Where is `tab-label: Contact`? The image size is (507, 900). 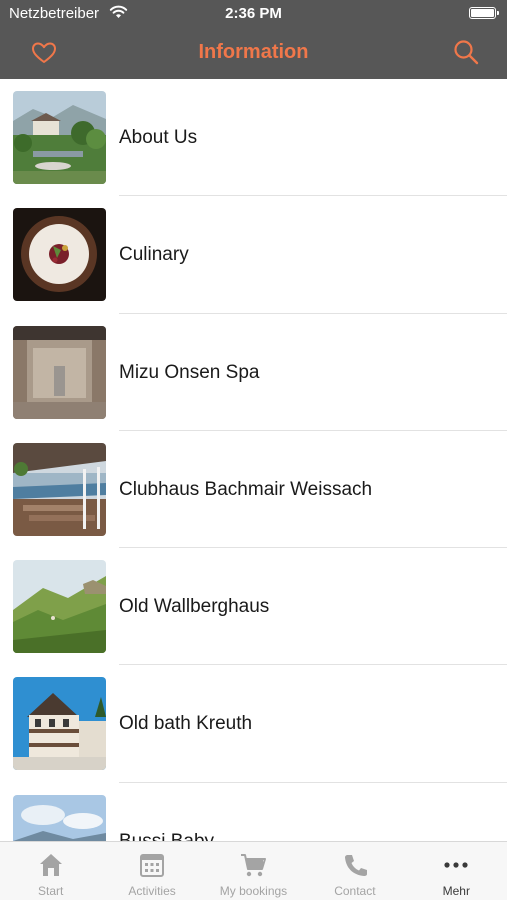 tab-label: Contact is located at coordinates (355, 891).